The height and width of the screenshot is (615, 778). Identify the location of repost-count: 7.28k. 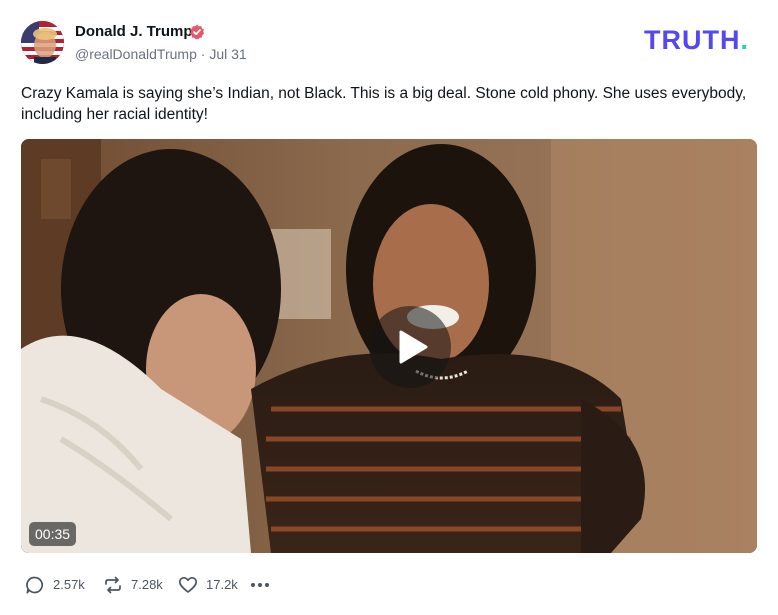
(147, 584).